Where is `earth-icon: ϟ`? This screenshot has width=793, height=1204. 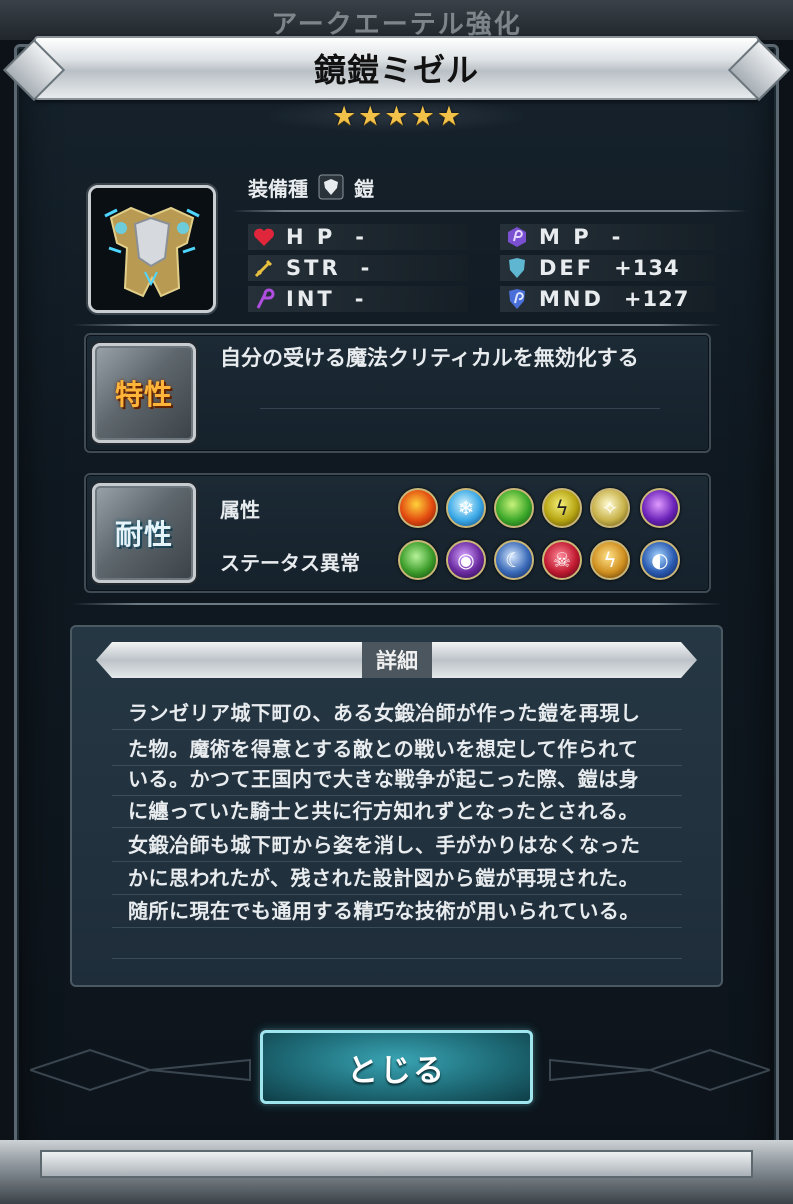
earth-icon: ϟ is located at coordinates (562, 508).